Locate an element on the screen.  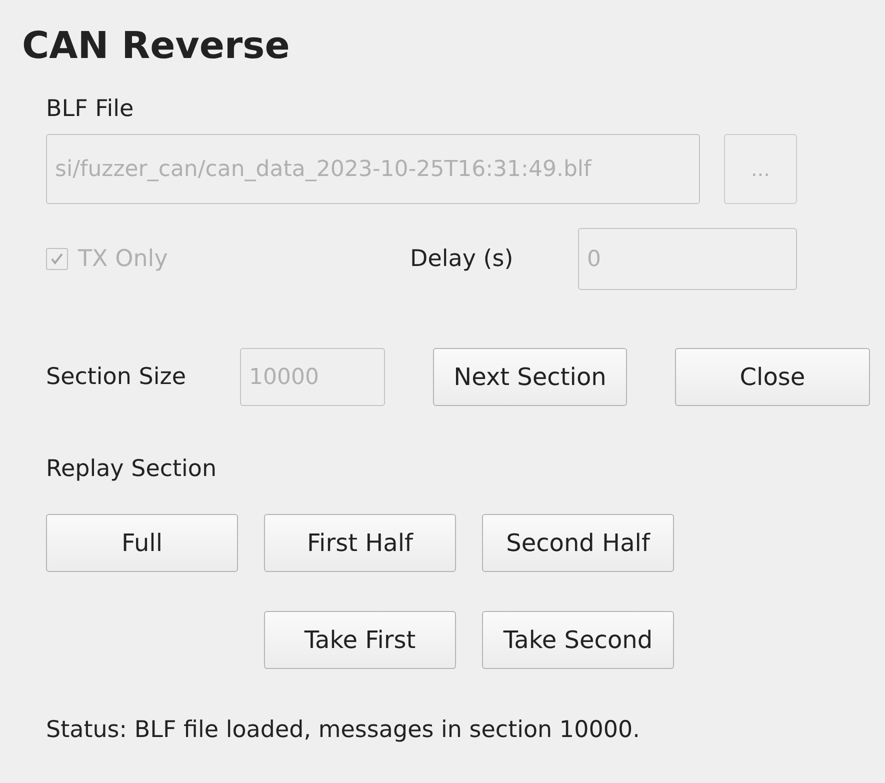
window-title: CAN Reverse is located at coordinates (156, 46).